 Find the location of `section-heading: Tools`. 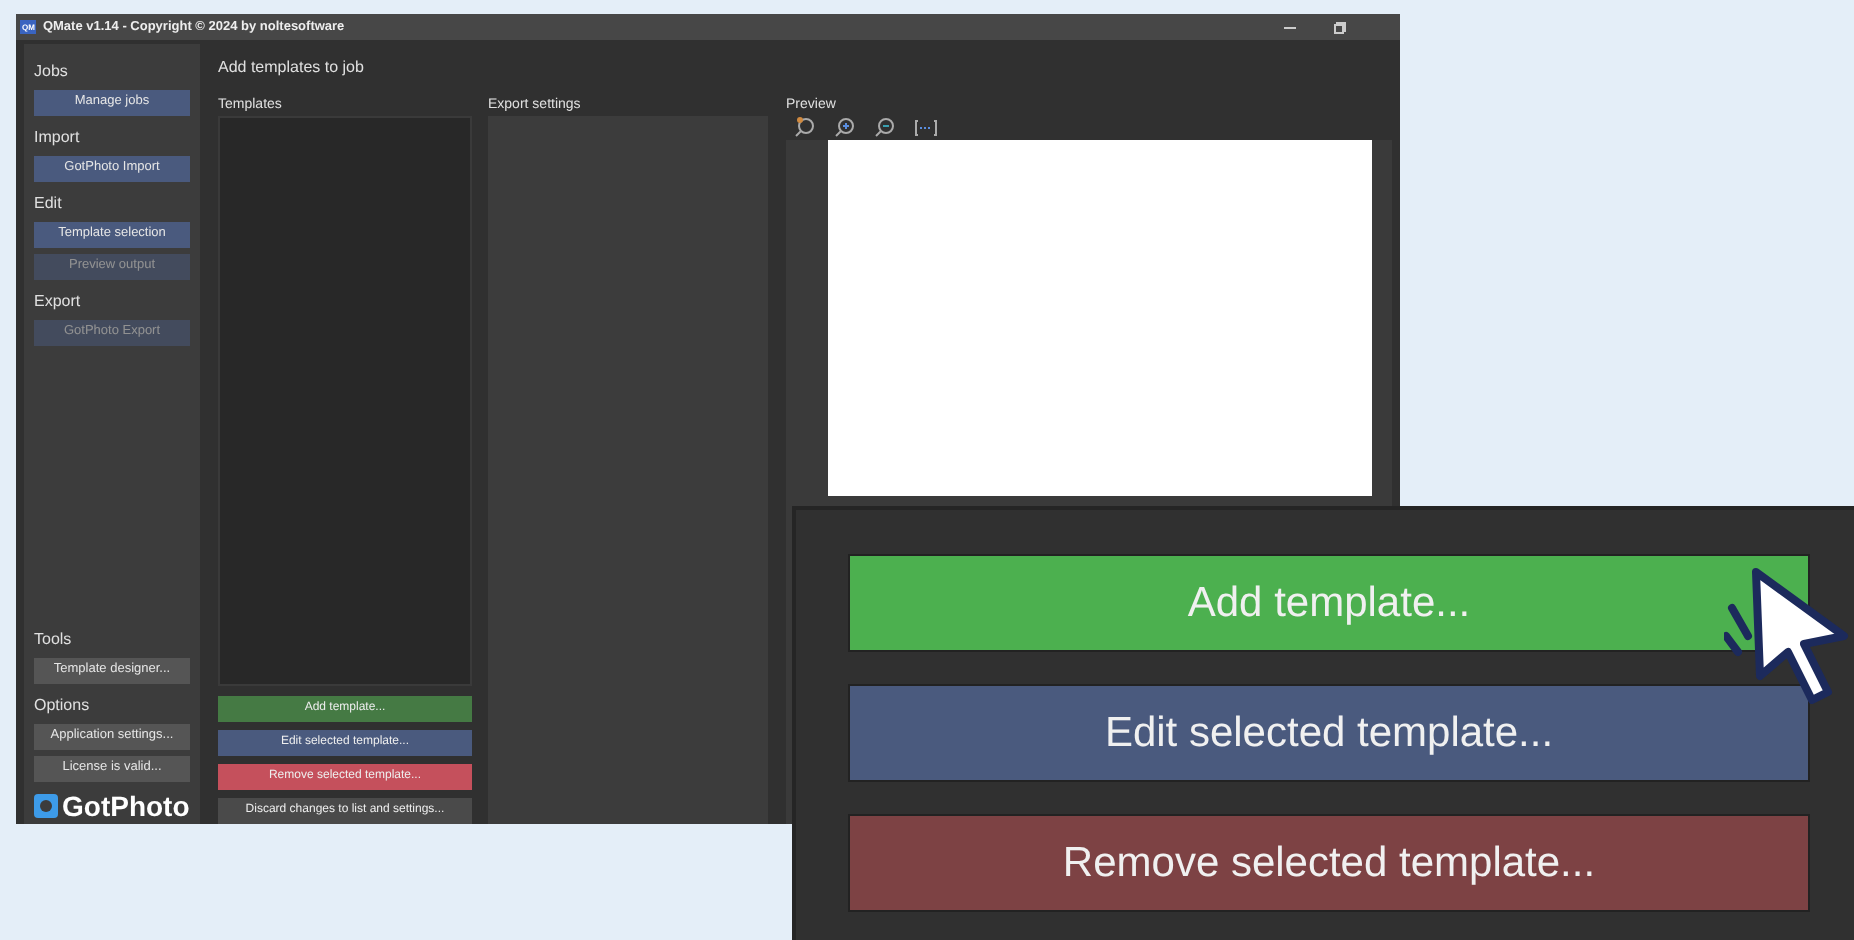

section-heading: Tools is located at coordinates (54, 640).